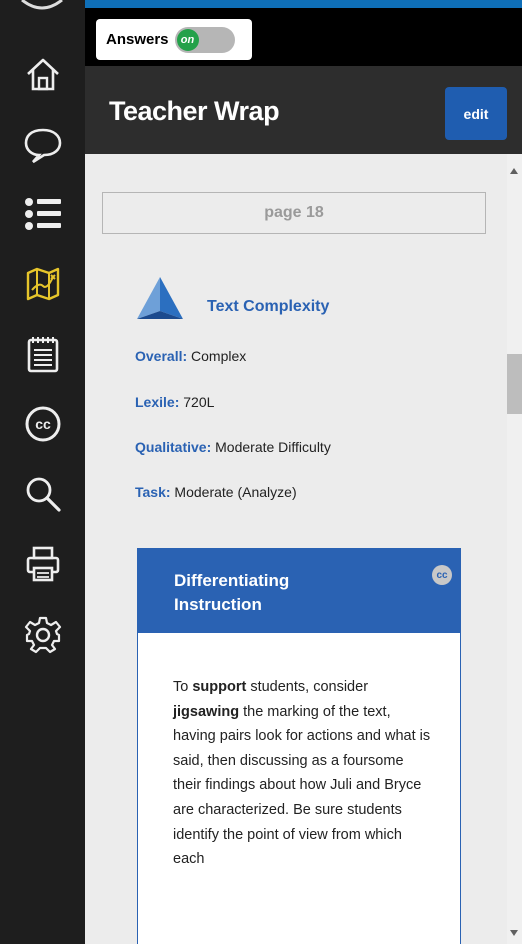 This screenshot has width=522, height=944. Describe the element at coordinates (303, 4) in the screenshot. I see `top-accent-stripe` at that location.